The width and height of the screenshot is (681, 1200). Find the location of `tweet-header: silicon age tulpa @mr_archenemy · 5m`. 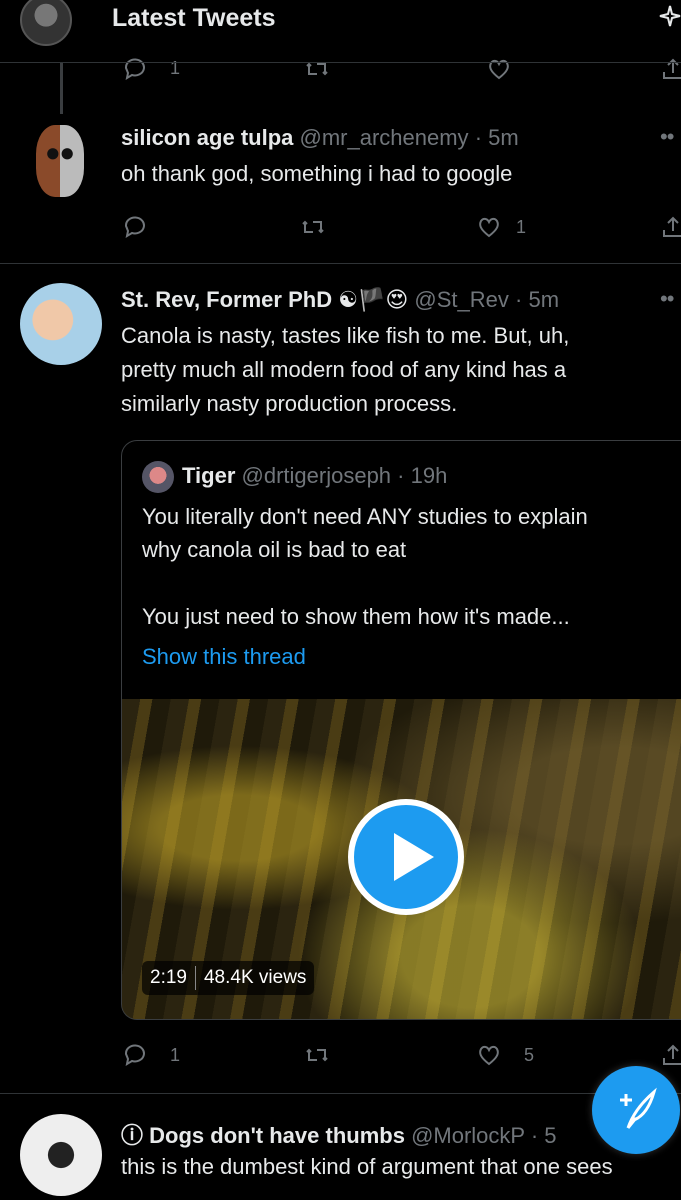

tweet-header: silicon age tulpa @mr_archenemy · 5m is located at coordinates (320, 138).